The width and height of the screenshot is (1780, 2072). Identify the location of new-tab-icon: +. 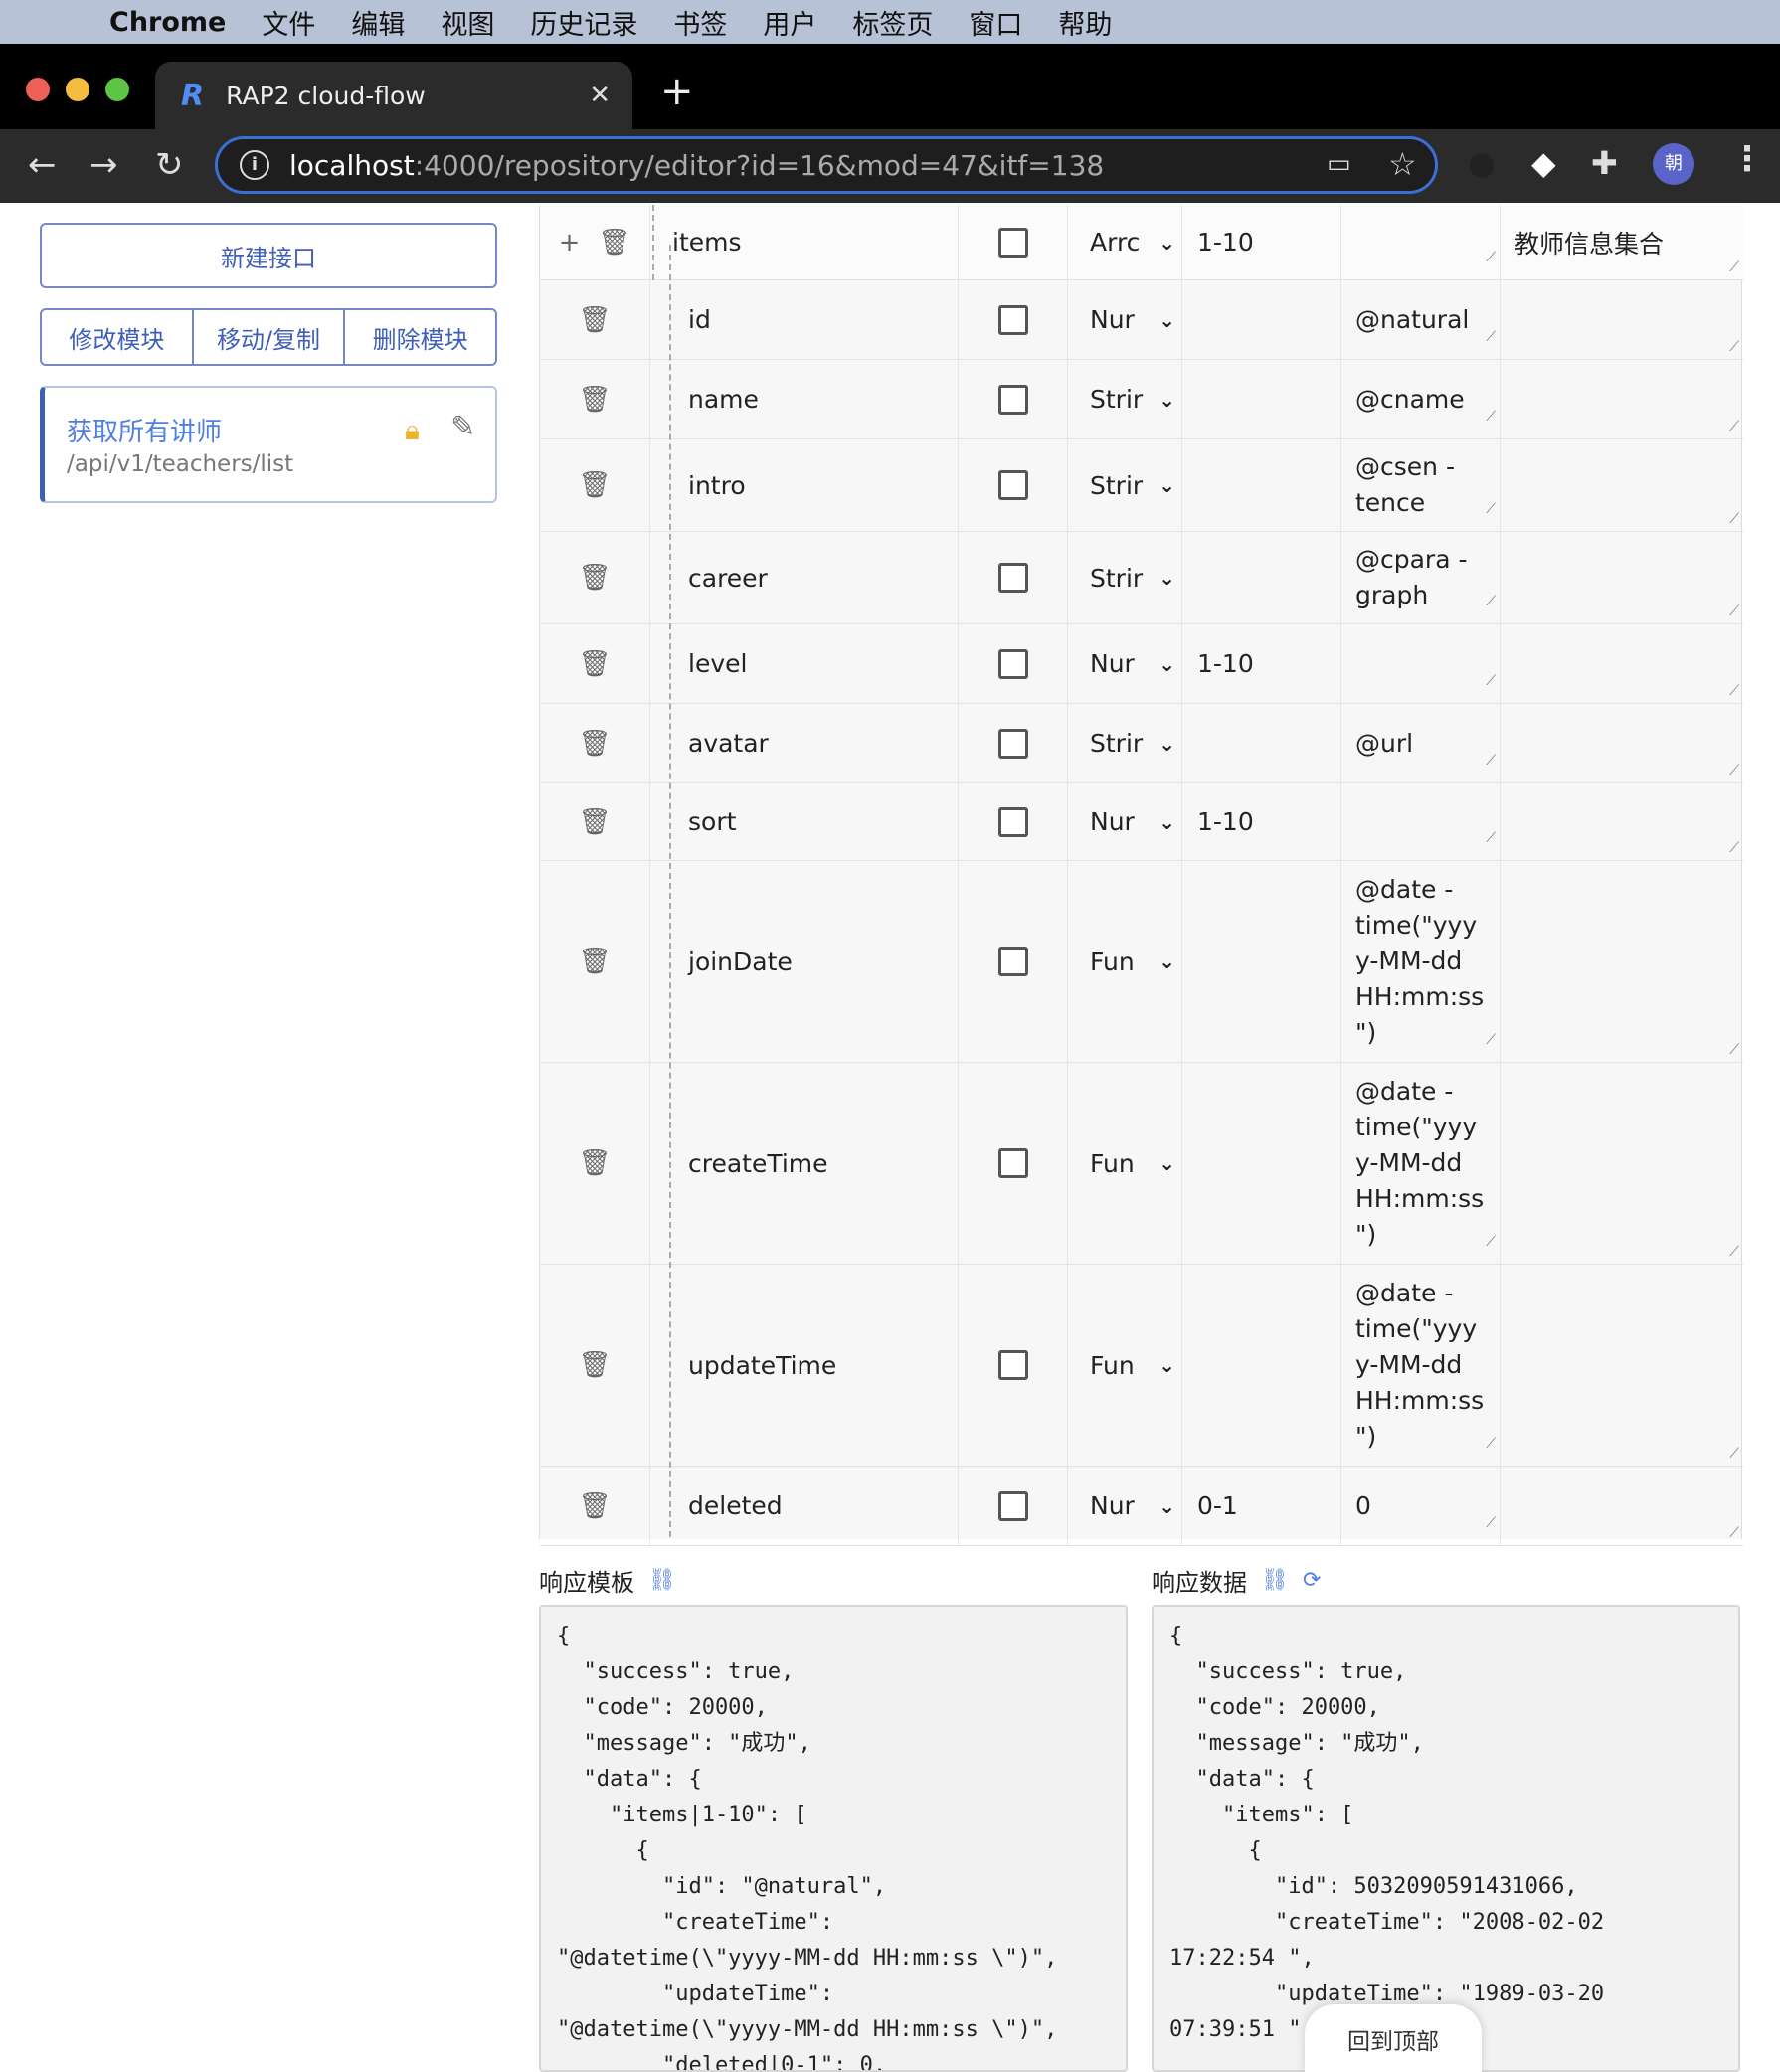
(677, 91).